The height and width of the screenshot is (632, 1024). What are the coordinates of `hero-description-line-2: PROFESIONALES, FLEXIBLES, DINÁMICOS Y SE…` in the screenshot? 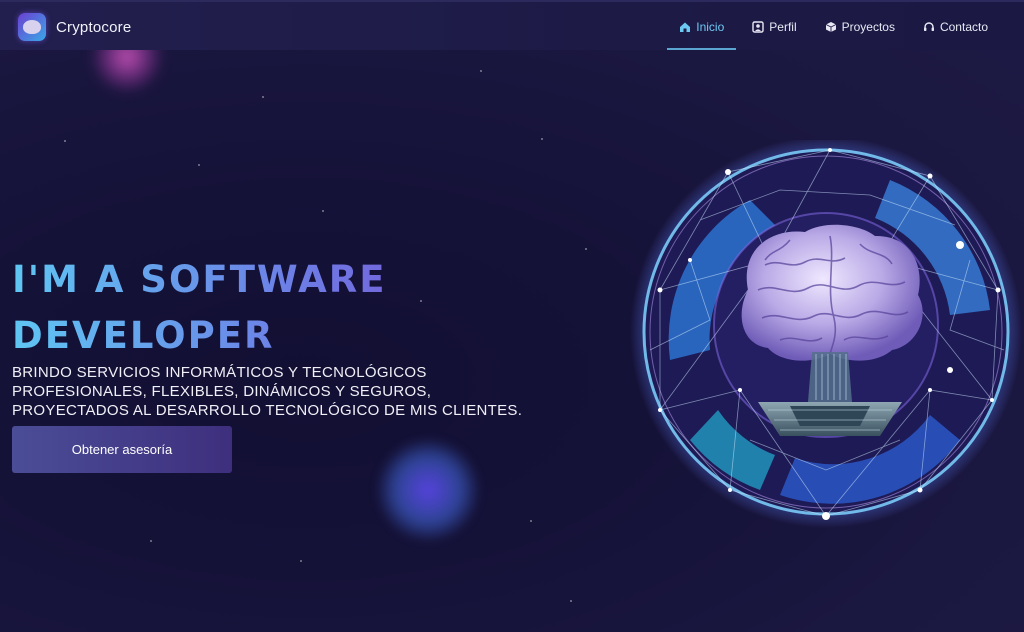 It's located at (222, 391).